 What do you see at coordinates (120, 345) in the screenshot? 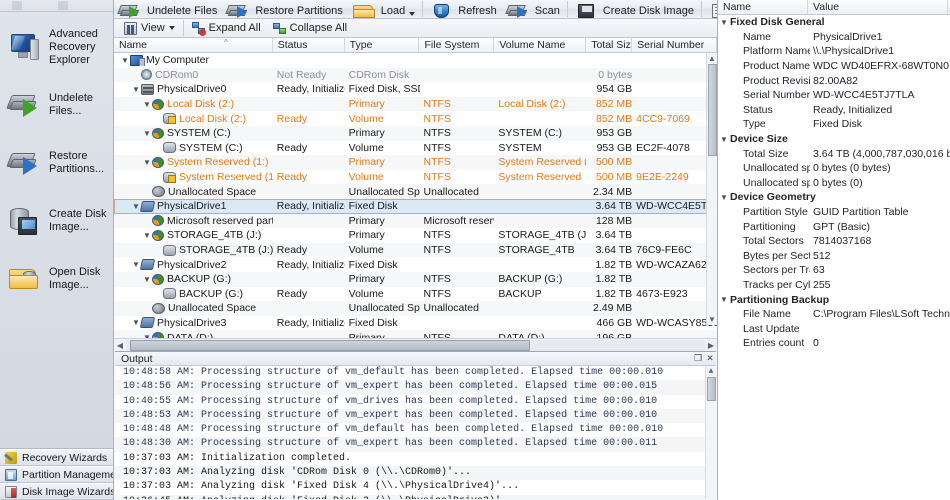
I see `scroll-left-icon: ◀` at bounding box center [120, 345].